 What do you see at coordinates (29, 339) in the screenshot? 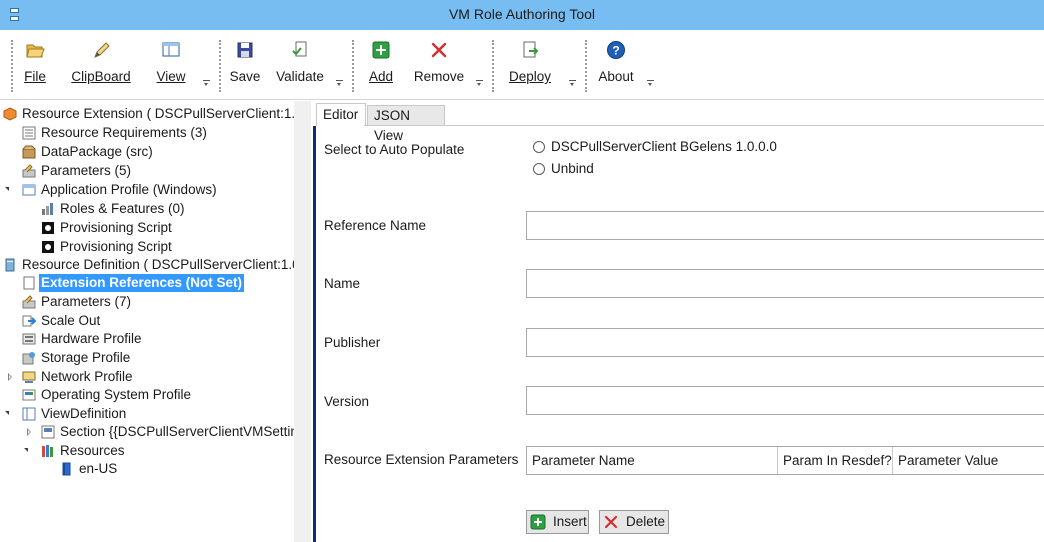
I see `hardware-icon` at bounding box center [29, 339].